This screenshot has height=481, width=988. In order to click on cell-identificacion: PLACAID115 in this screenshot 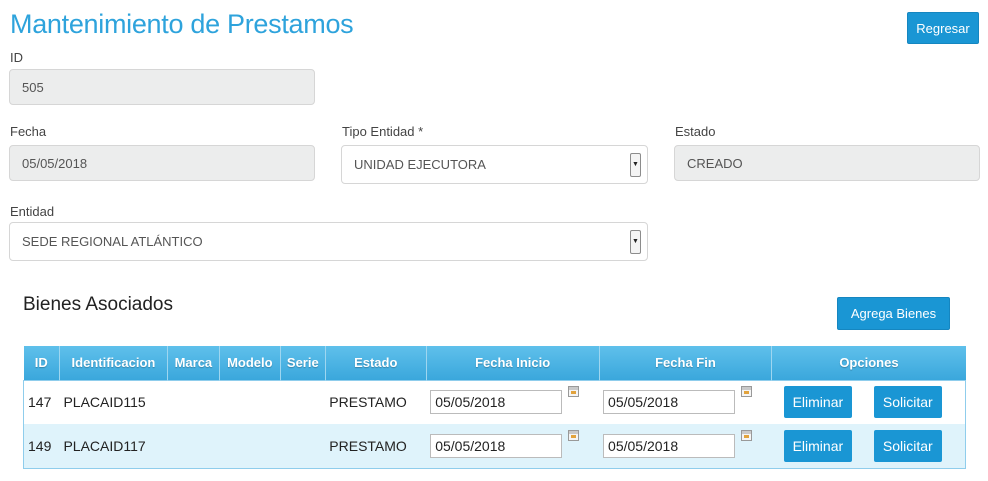, I will do `click(113, 402)`.